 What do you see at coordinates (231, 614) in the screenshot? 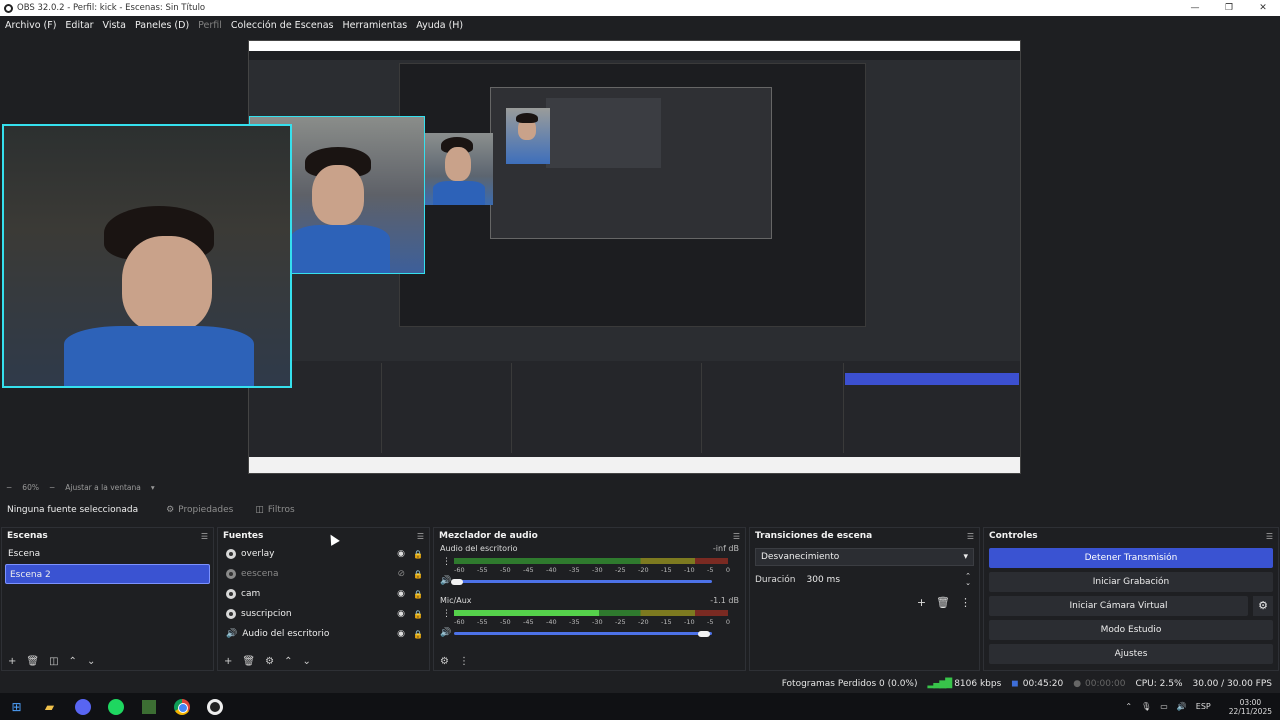
I see `browser-source-icon` at bounding box center [231, 614].